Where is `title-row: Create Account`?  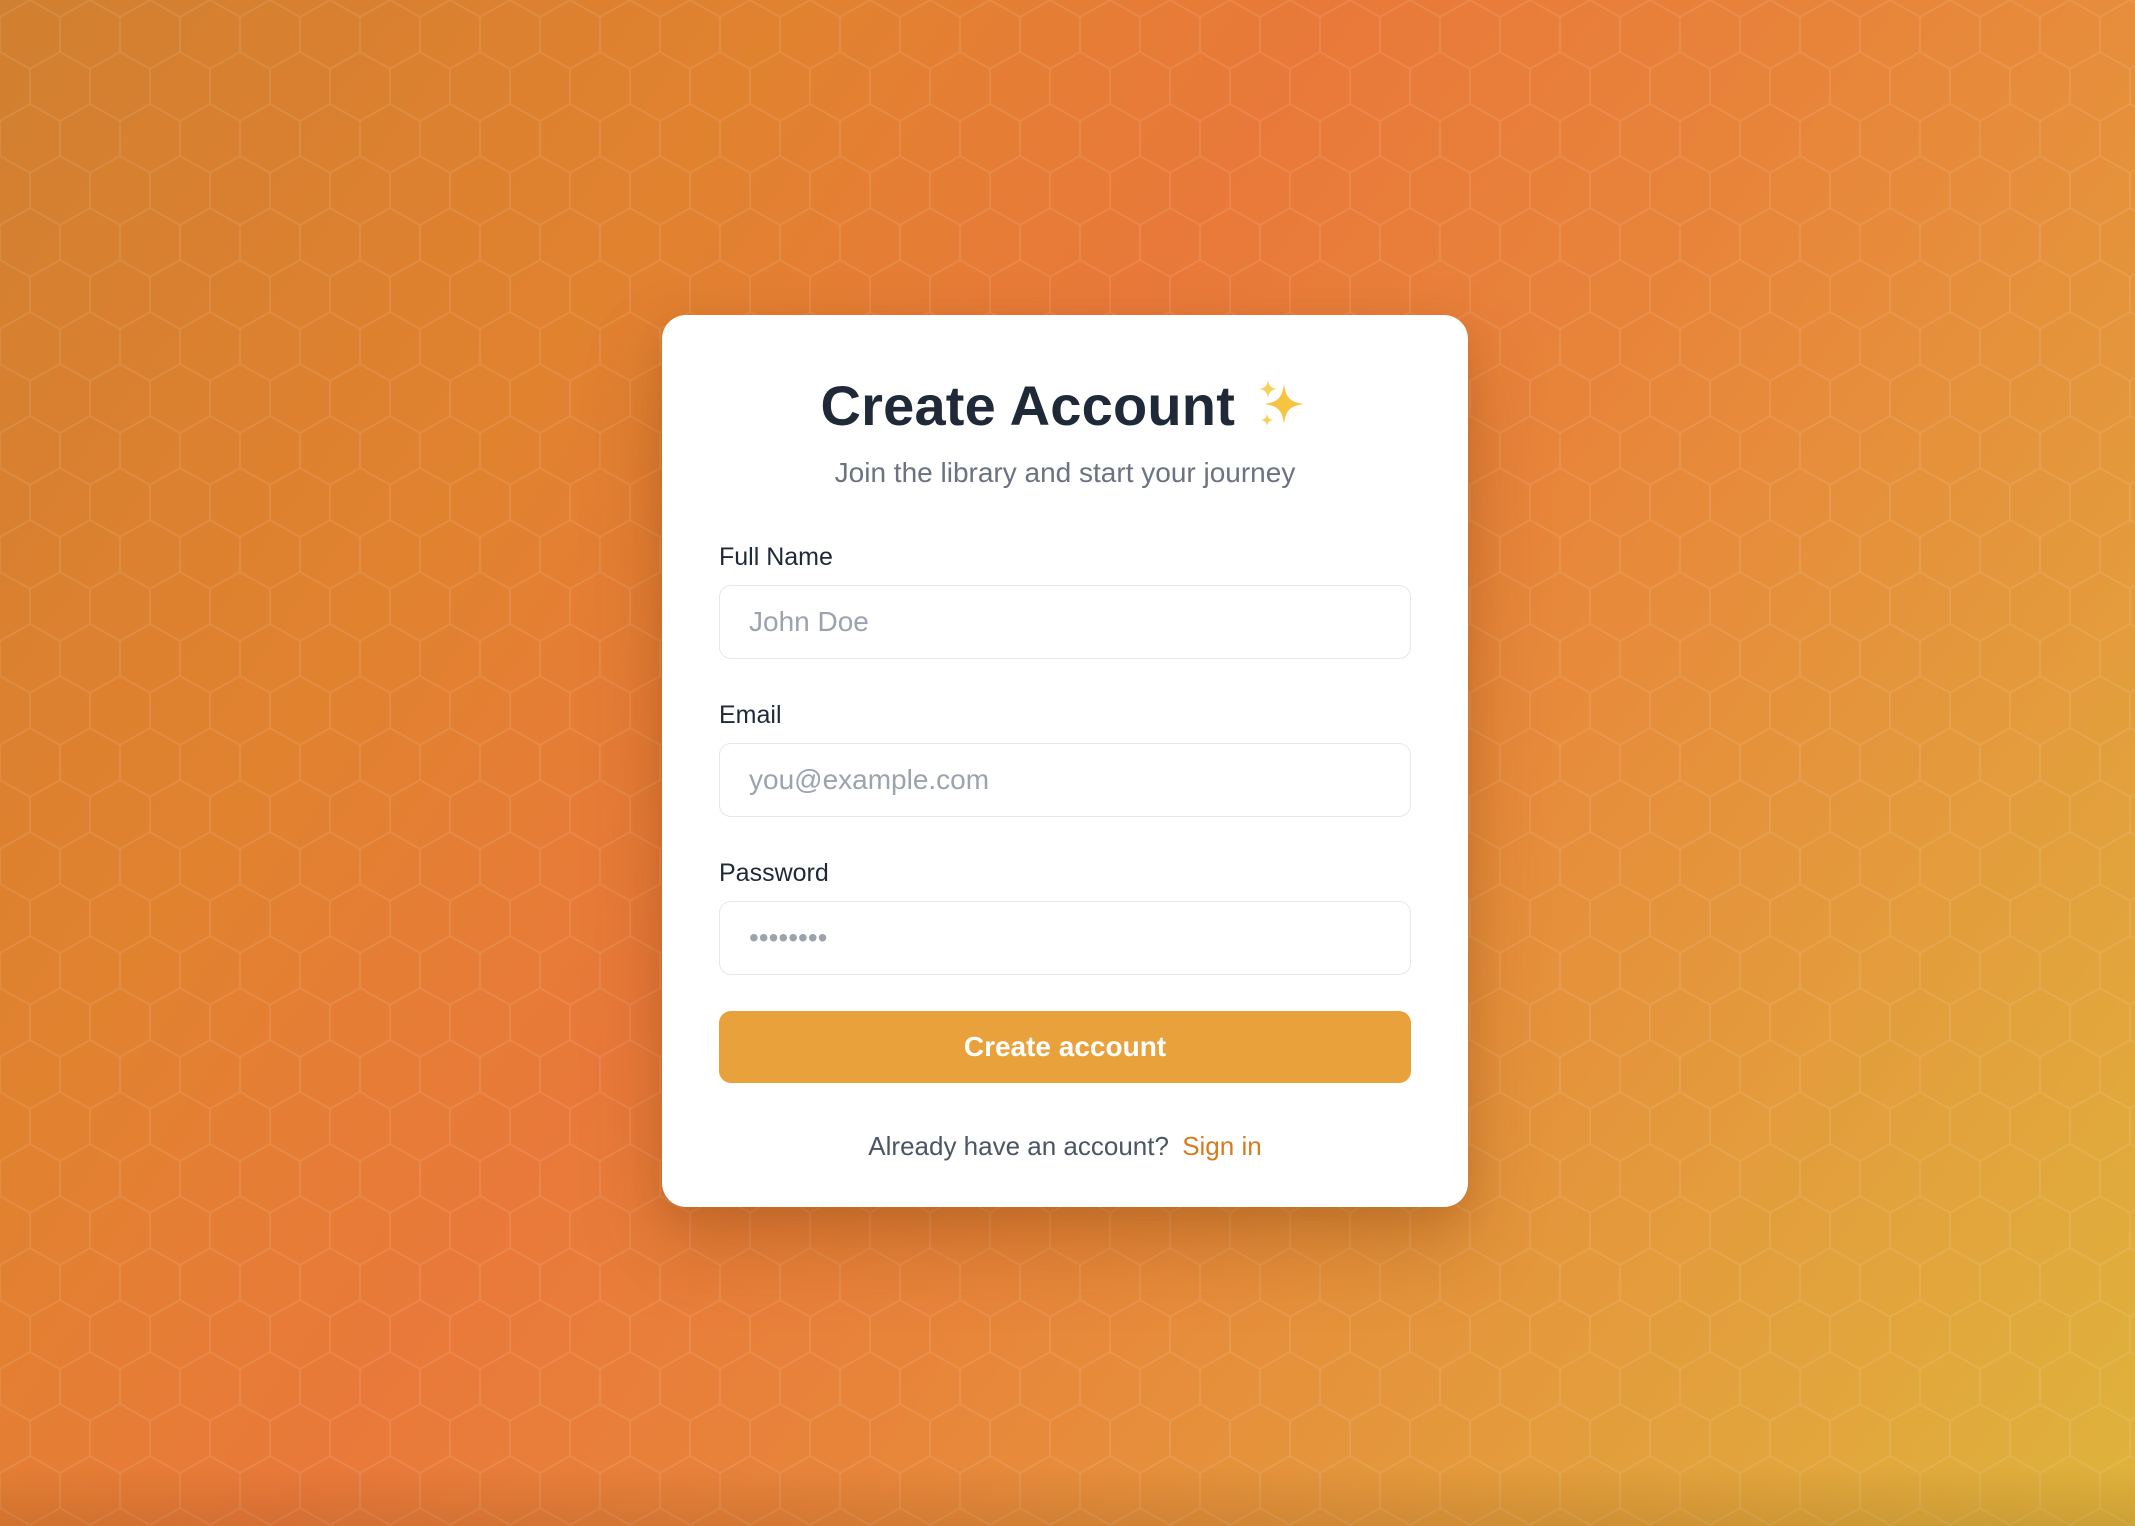 title-row: Create Account is located at coordinates (1065, 406).